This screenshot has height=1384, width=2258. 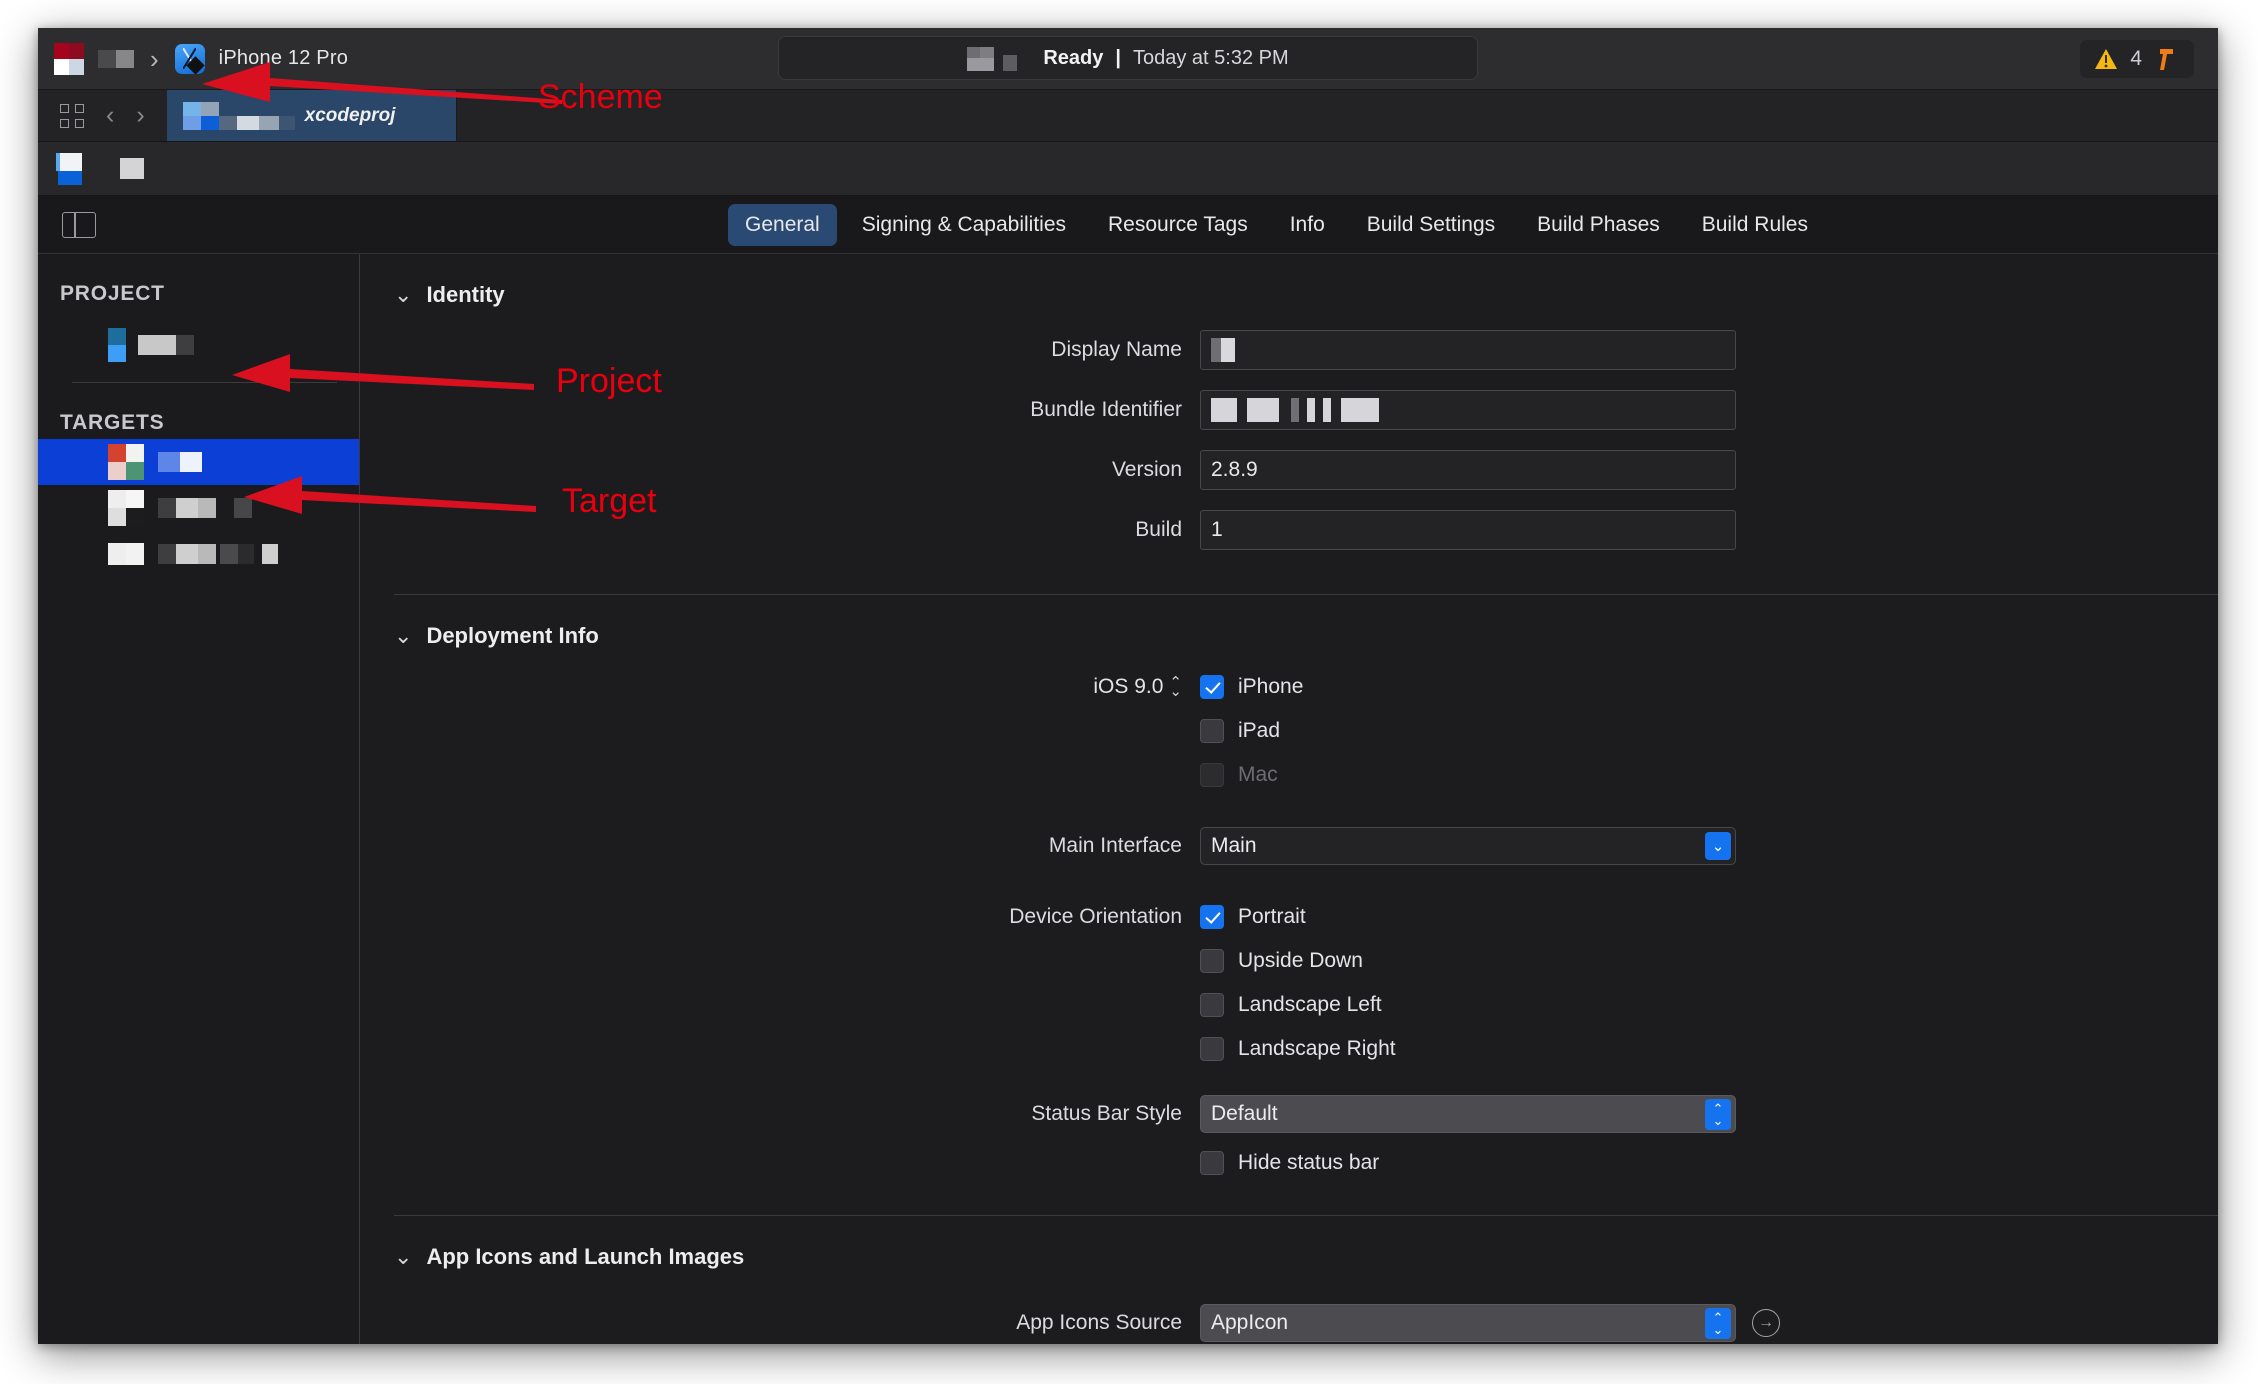 I want to click on device-iphone-row: iPhone, so click(x=1251, y=687).